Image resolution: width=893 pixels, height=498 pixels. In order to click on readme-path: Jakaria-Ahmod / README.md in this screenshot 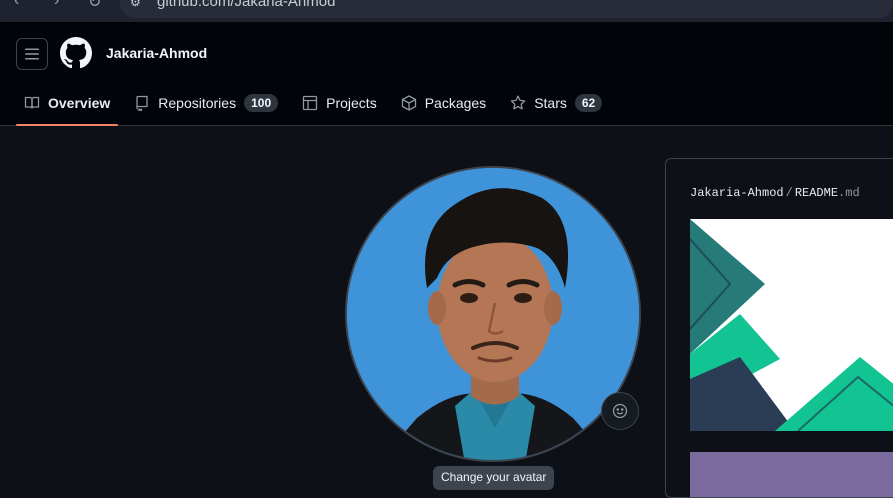, I will do `click(775, 193)`.